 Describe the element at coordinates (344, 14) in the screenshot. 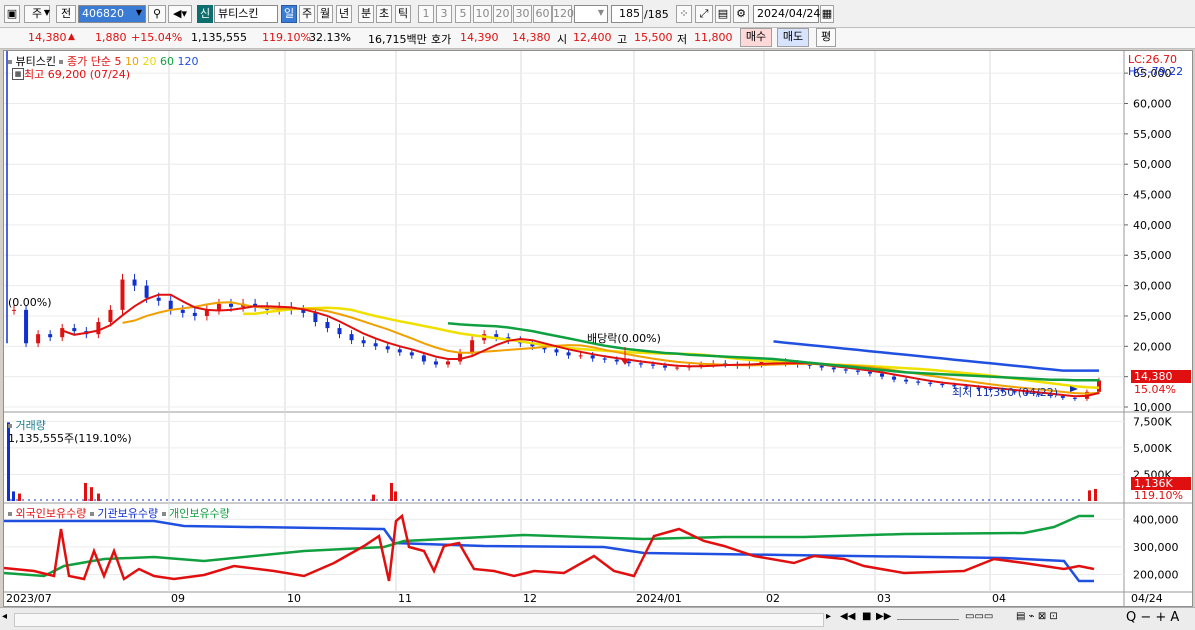

I see `period-year-button: 년` at that location.